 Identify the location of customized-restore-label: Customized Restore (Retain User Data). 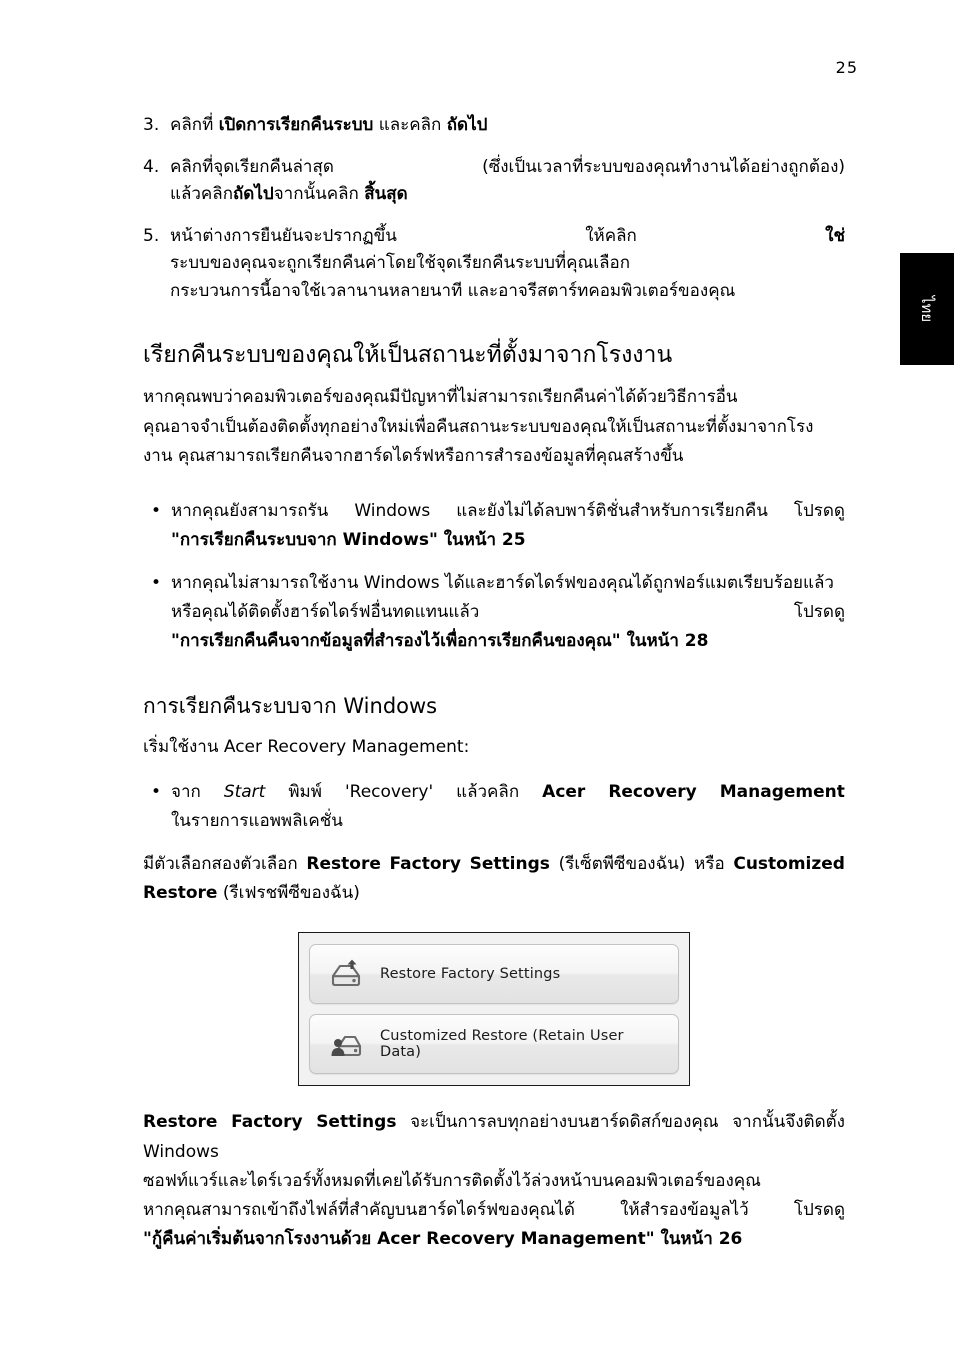
(502, 1044).